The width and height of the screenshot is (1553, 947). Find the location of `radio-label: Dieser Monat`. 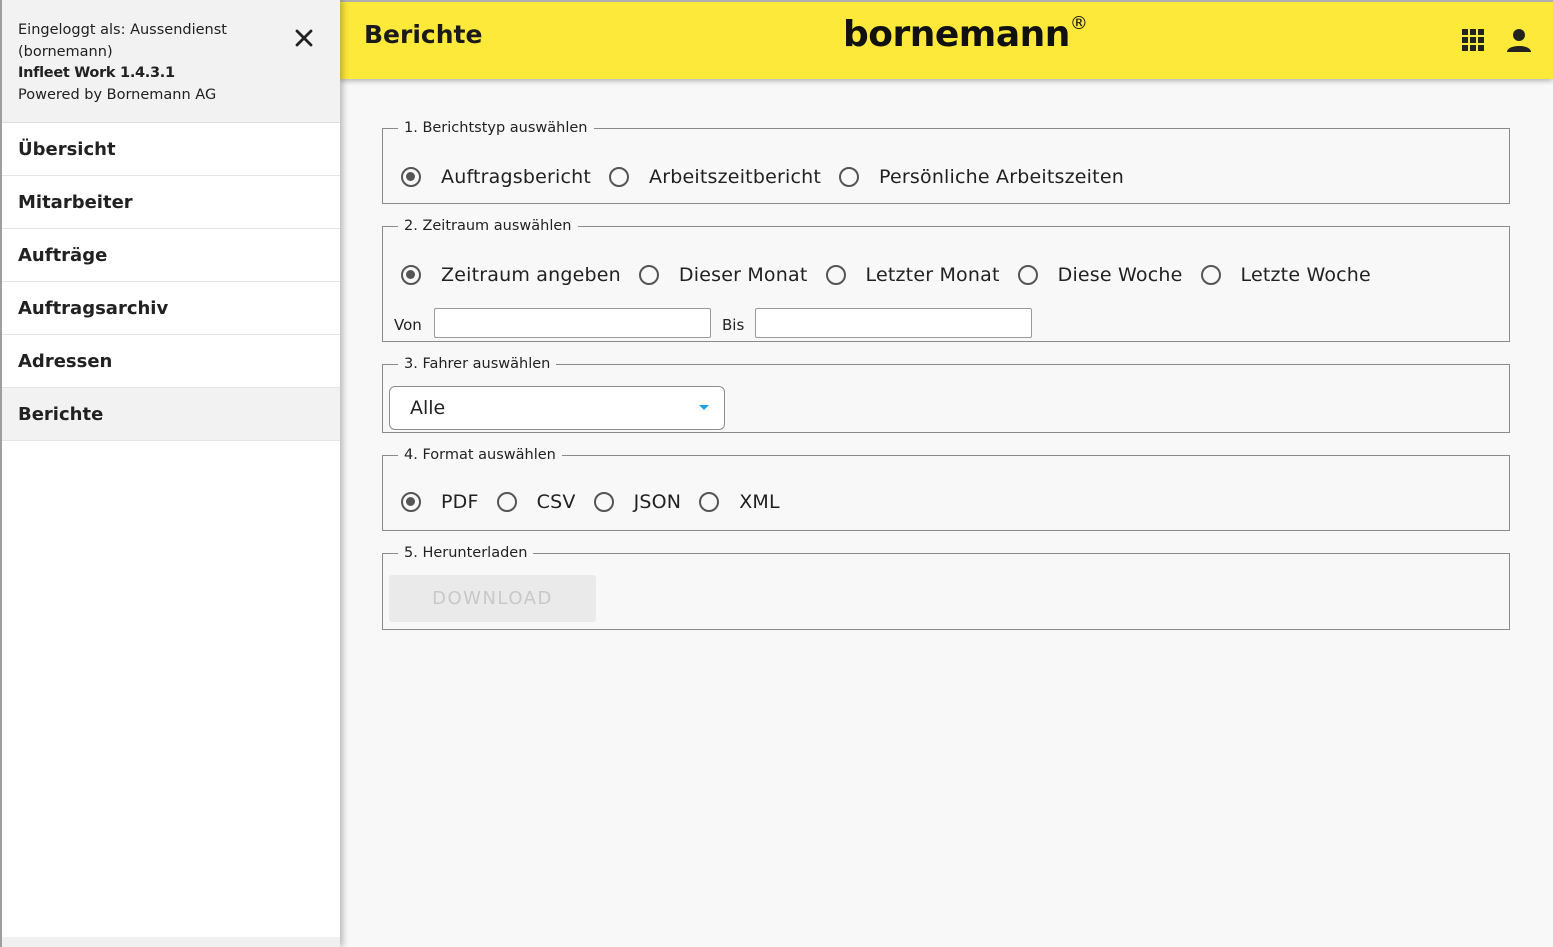

radio-label: Dieser Monat is located at coordinates (743, 275).